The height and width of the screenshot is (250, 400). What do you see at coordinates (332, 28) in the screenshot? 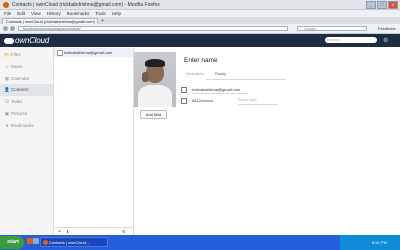
I see `browser-search-input: Google` at bounding box center [332, 28].